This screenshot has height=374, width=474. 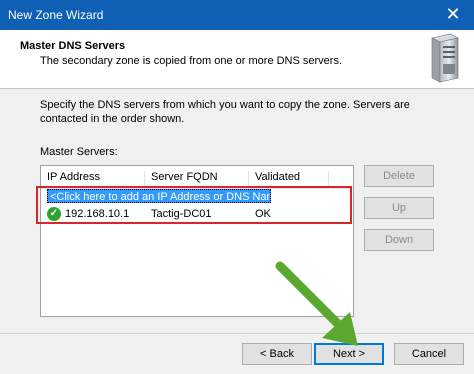 What do you see at coordinates (181, 214) in the screenshot?
I see `server-fqdn: Tactig-DC01` at bounding box center [181, 214].